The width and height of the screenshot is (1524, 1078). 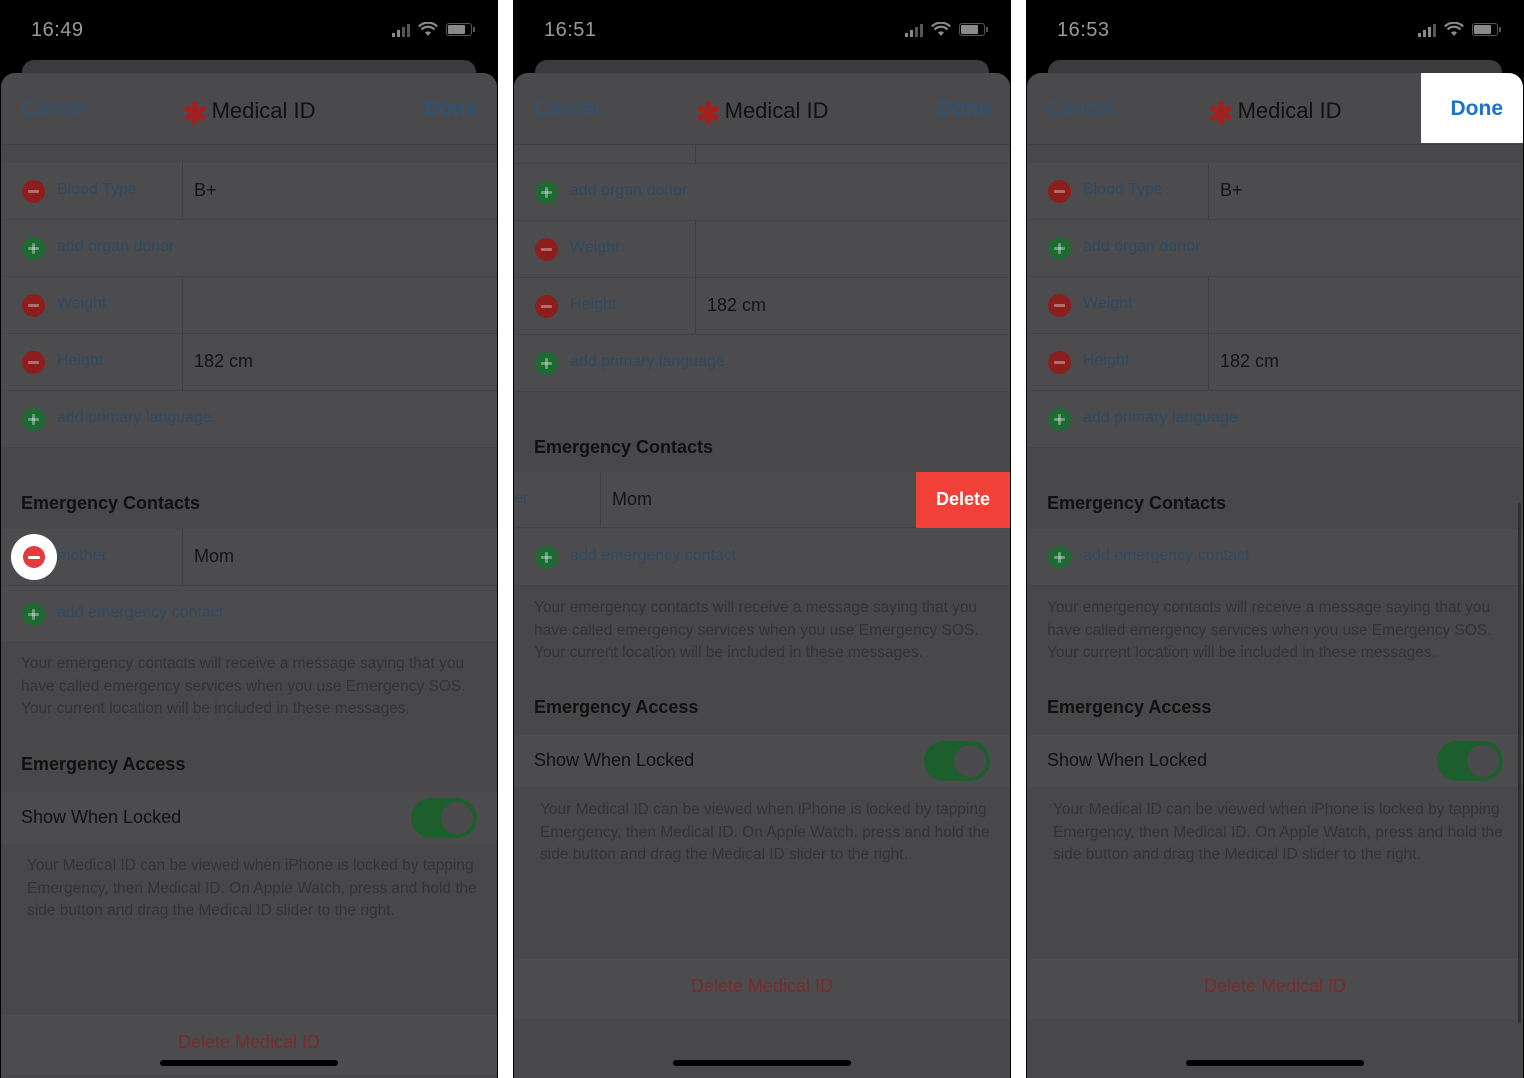 What do you see at coordinates (762, 30) in the screenshot?
I see `status-bar: 16:51` at bounding box center [762, 30].